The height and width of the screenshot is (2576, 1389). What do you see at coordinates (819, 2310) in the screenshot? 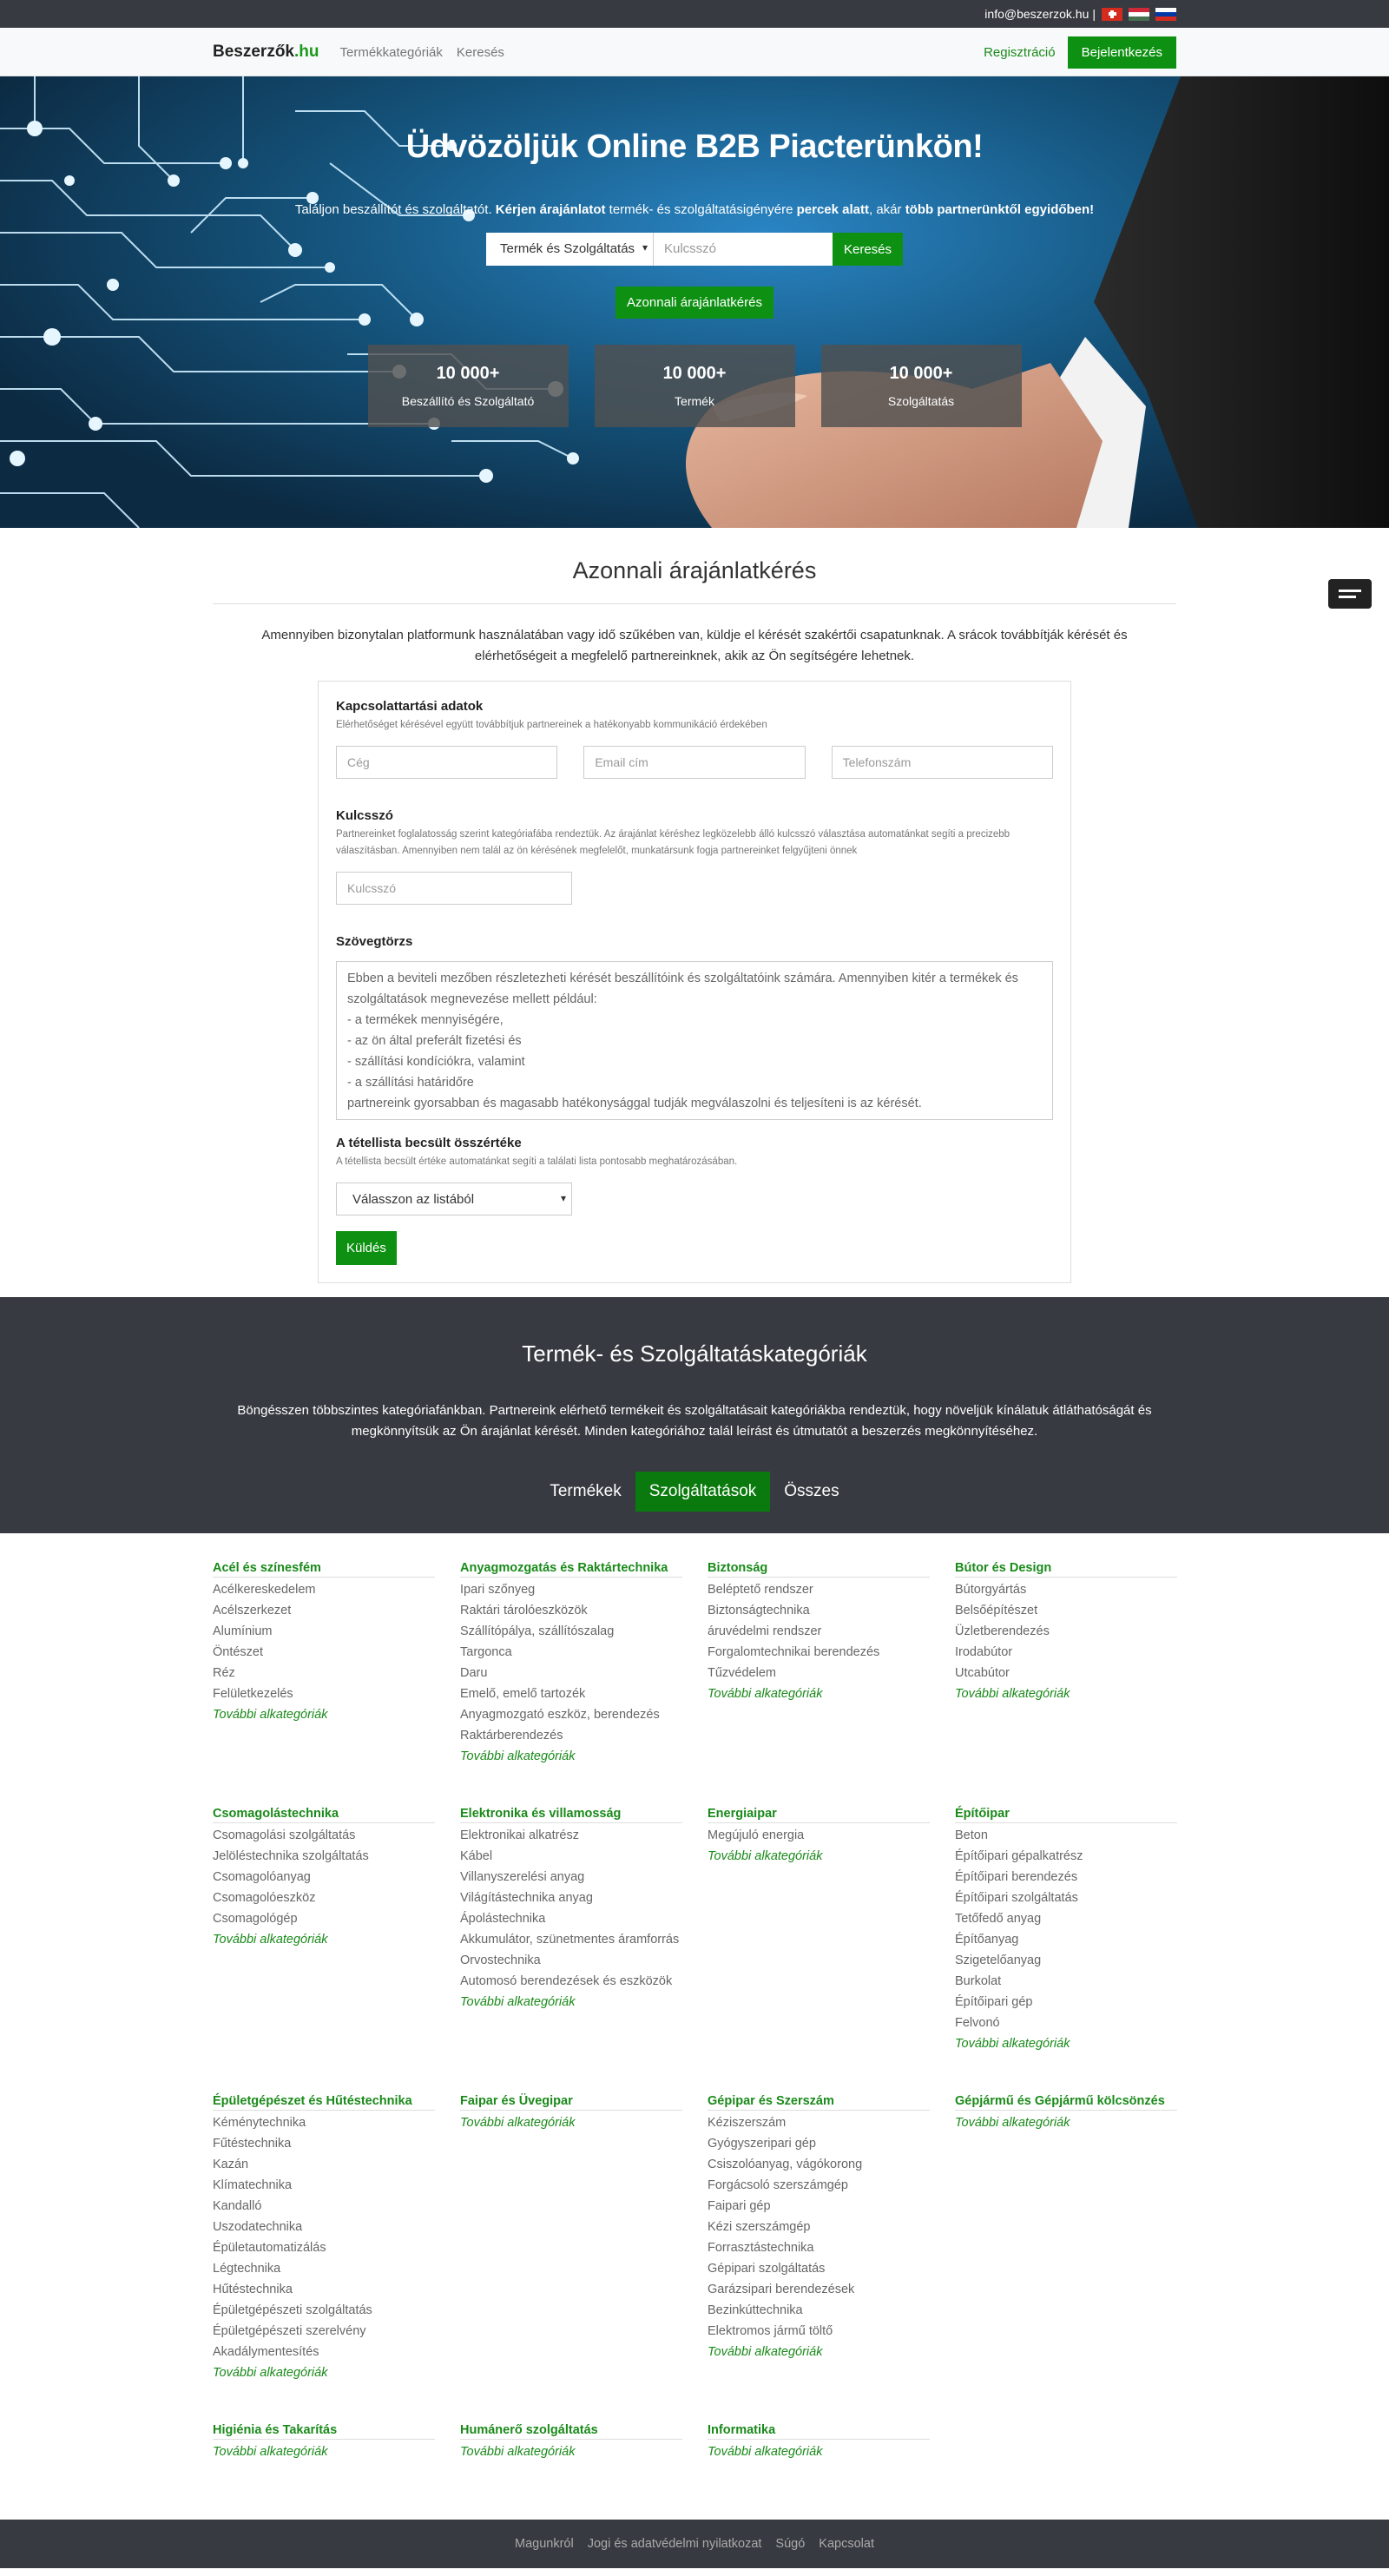
I see `subcategory-link: Bezinkúttechnika` at bounding box center [819, 2310].